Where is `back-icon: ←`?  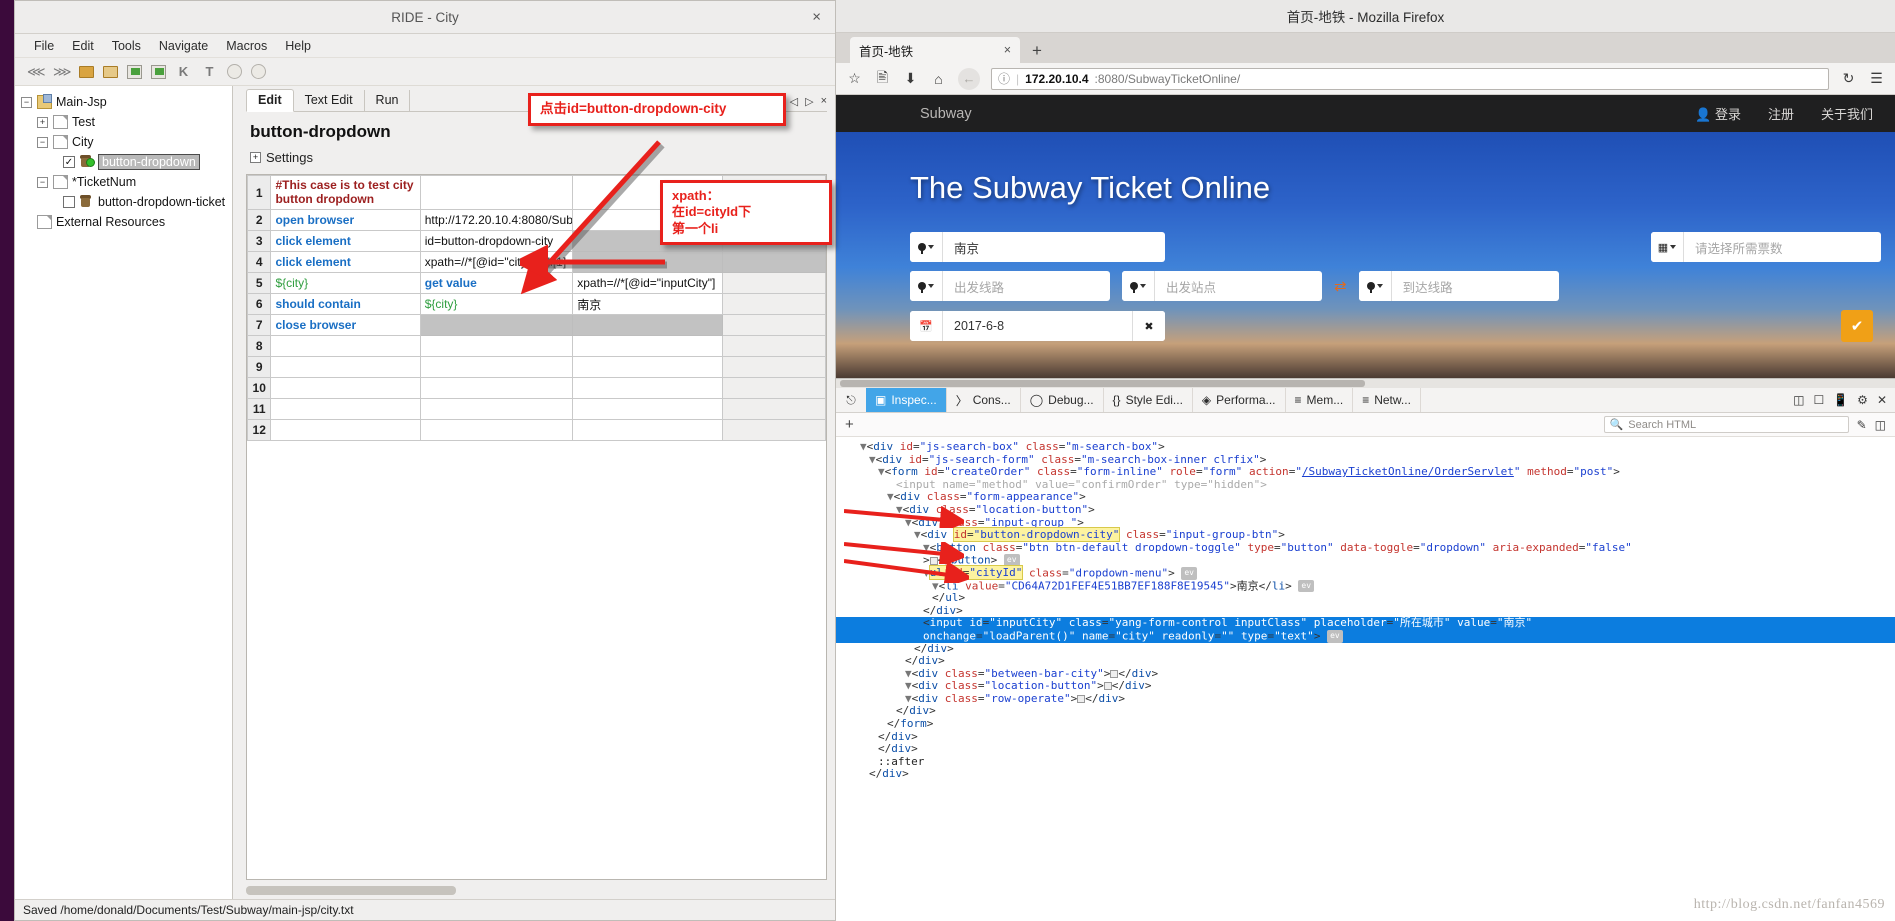 back-icon: ← is located at coordinates (969, 78).